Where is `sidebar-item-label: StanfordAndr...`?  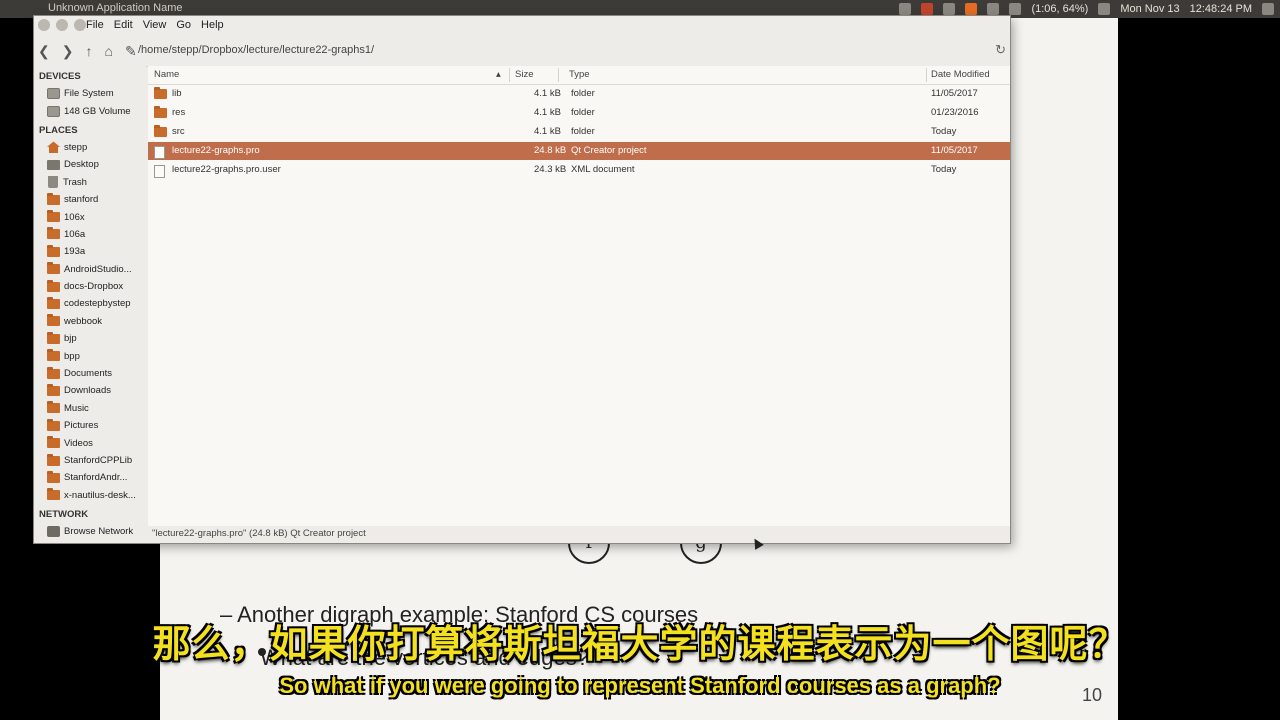 sidebar-item-label: StanfordAndr... is located at coordinates (96, 478).